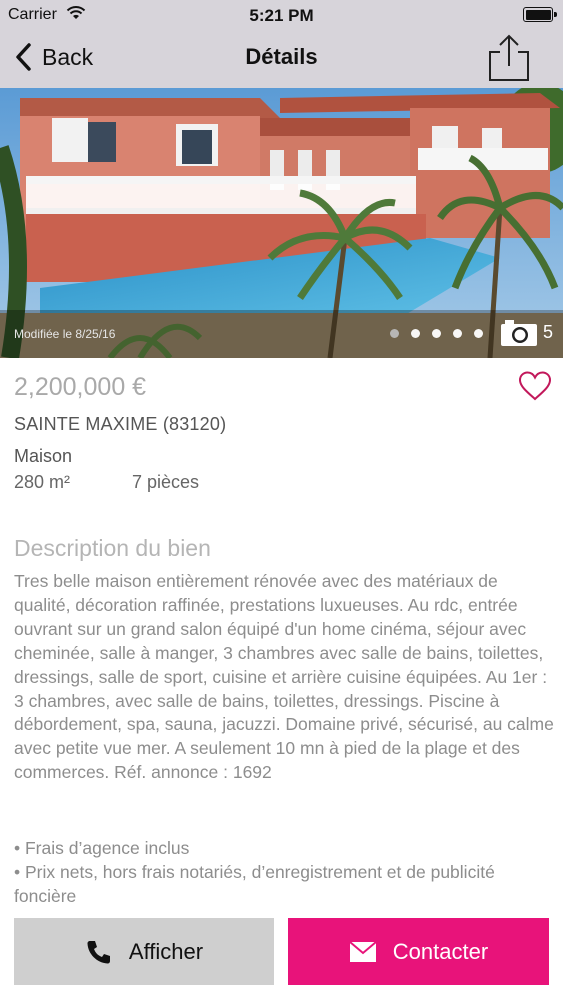 The image size is (563, 1000). I want to click on show-phone-label: Afficher, so click(166, 951).